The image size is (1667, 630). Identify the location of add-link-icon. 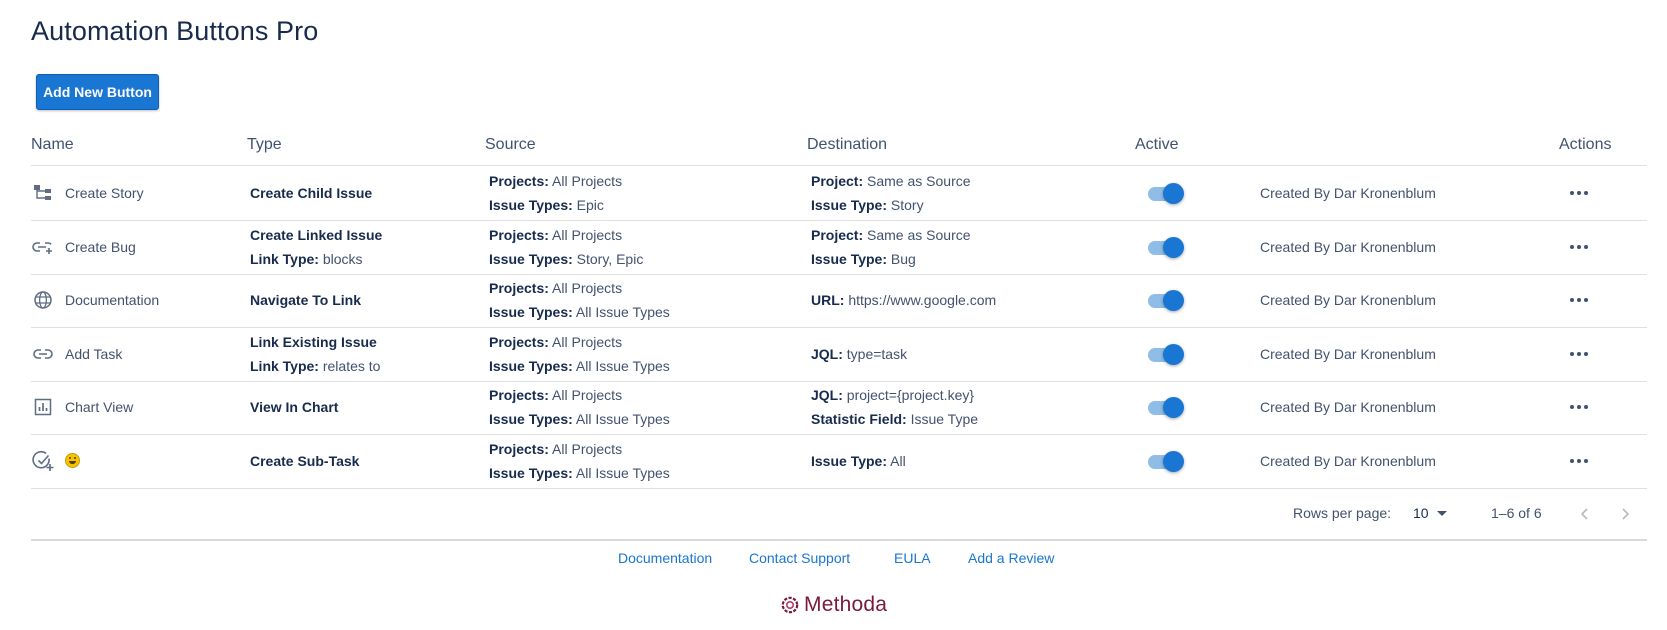
(43, 247).